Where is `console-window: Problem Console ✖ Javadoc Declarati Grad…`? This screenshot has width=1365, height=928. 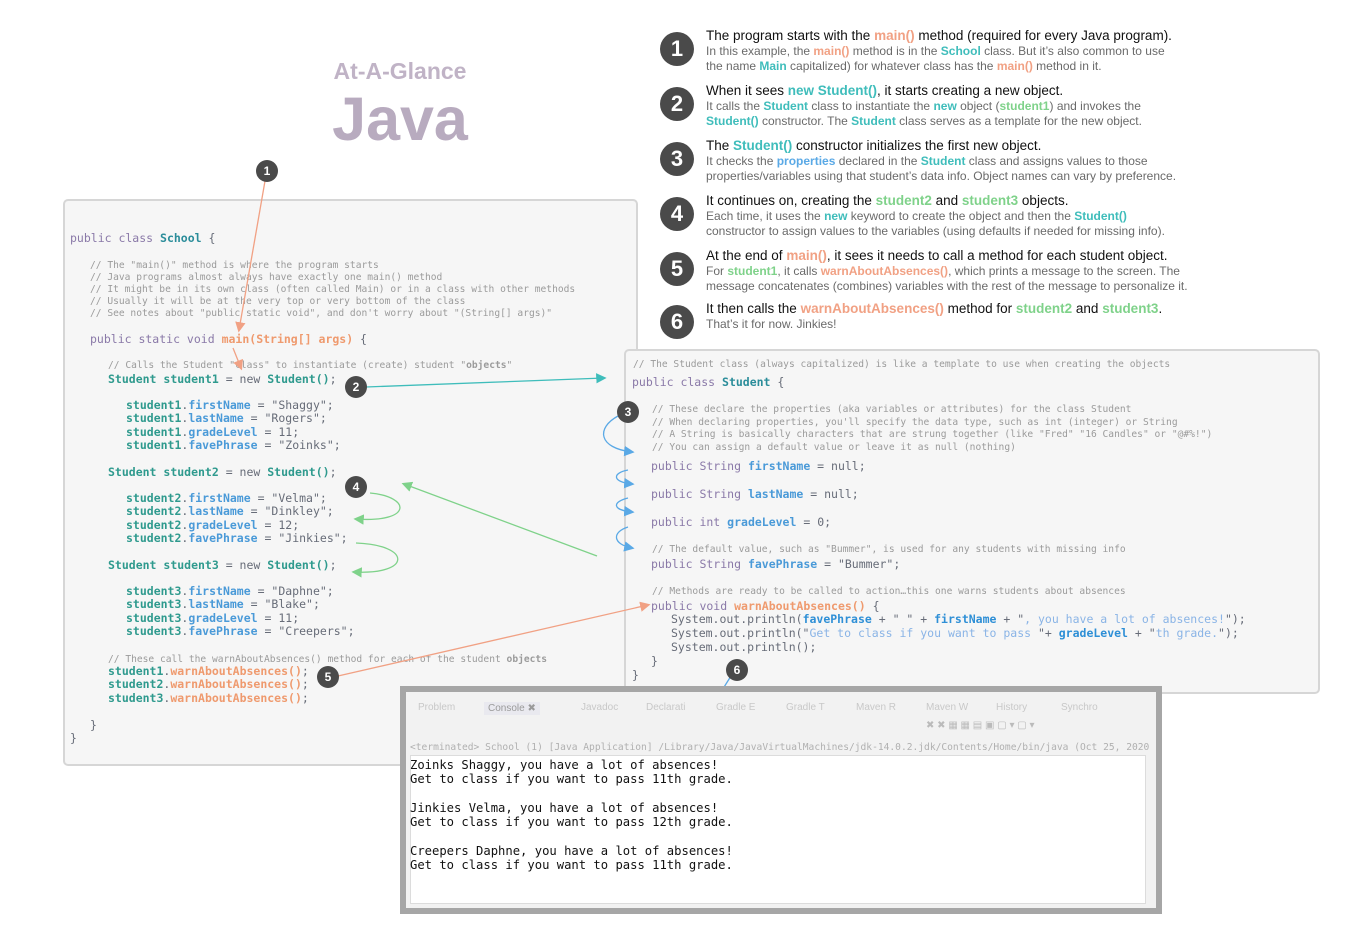
console-window: Problem Console ✖ Javadoc Declarati Grad… is located at coordinates (781, 800).